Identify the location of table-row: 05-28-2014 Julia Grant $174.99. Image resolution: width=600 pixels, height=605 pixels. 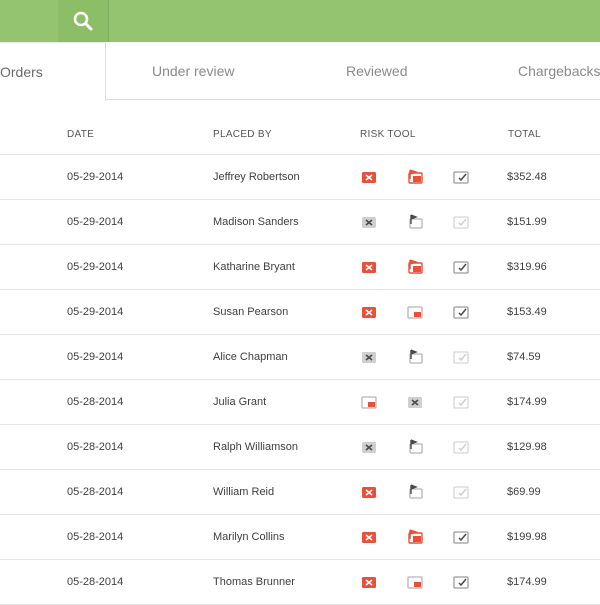
(300, 402).